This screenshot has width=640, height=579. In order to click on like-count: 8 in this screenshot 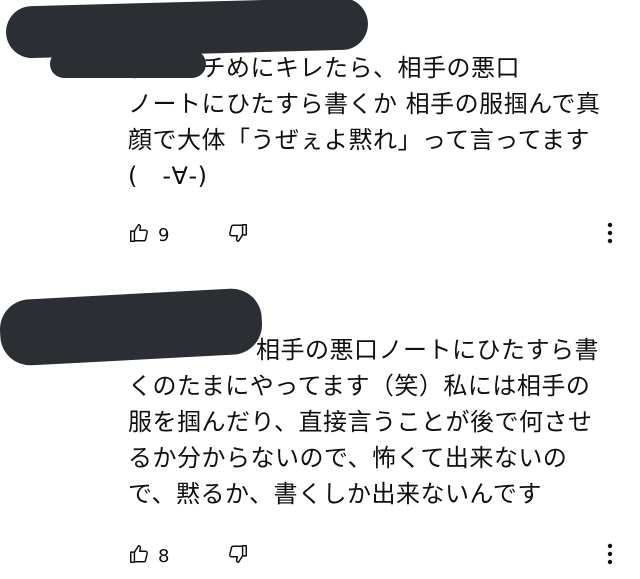, I will do `click(164, 556)`.